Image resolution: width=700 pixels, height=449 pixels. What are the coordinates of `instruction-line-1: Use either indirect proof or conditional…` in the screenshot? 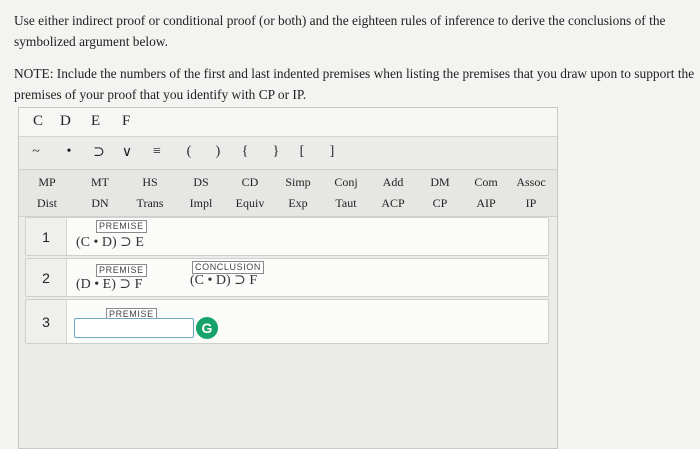 It's located at (340, 20).